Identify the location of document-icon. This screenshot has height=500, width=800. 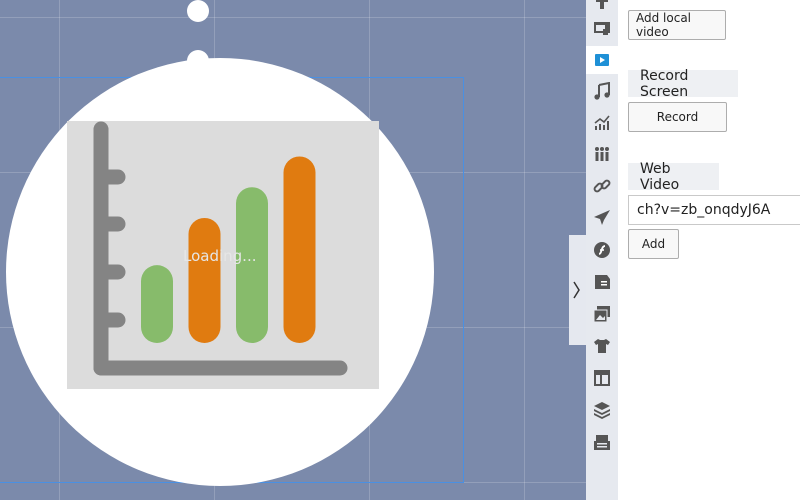
(602, 282).